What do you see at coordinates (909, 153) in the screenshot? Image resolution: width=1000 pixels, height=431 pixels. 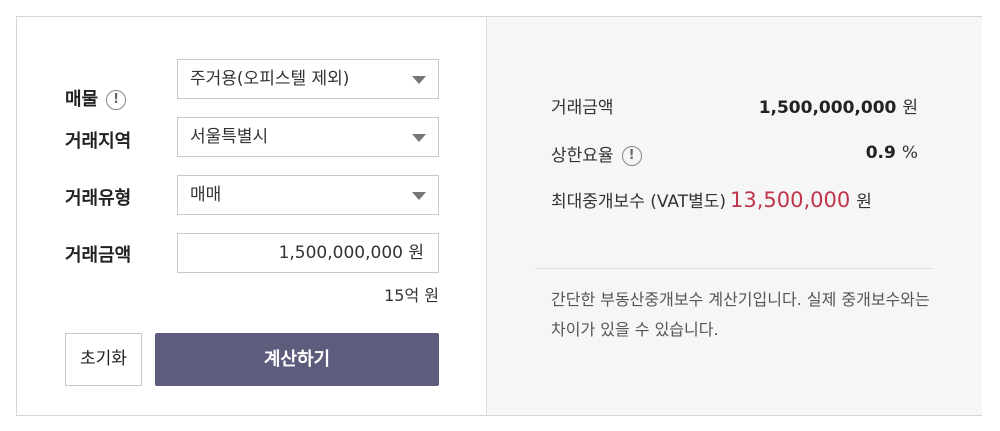 I see `rate-unit: %` at bounding box center [909, 153].